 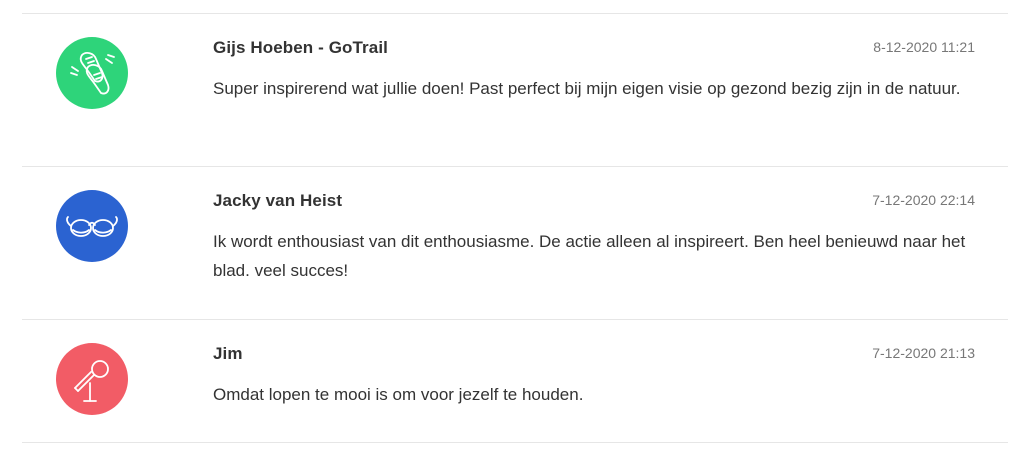 What do you see at coordinates (300, 47) in the screenshot?
I see `comment-author: Gijs Hoeben - GoTrail` at bounding box center [300, 47].